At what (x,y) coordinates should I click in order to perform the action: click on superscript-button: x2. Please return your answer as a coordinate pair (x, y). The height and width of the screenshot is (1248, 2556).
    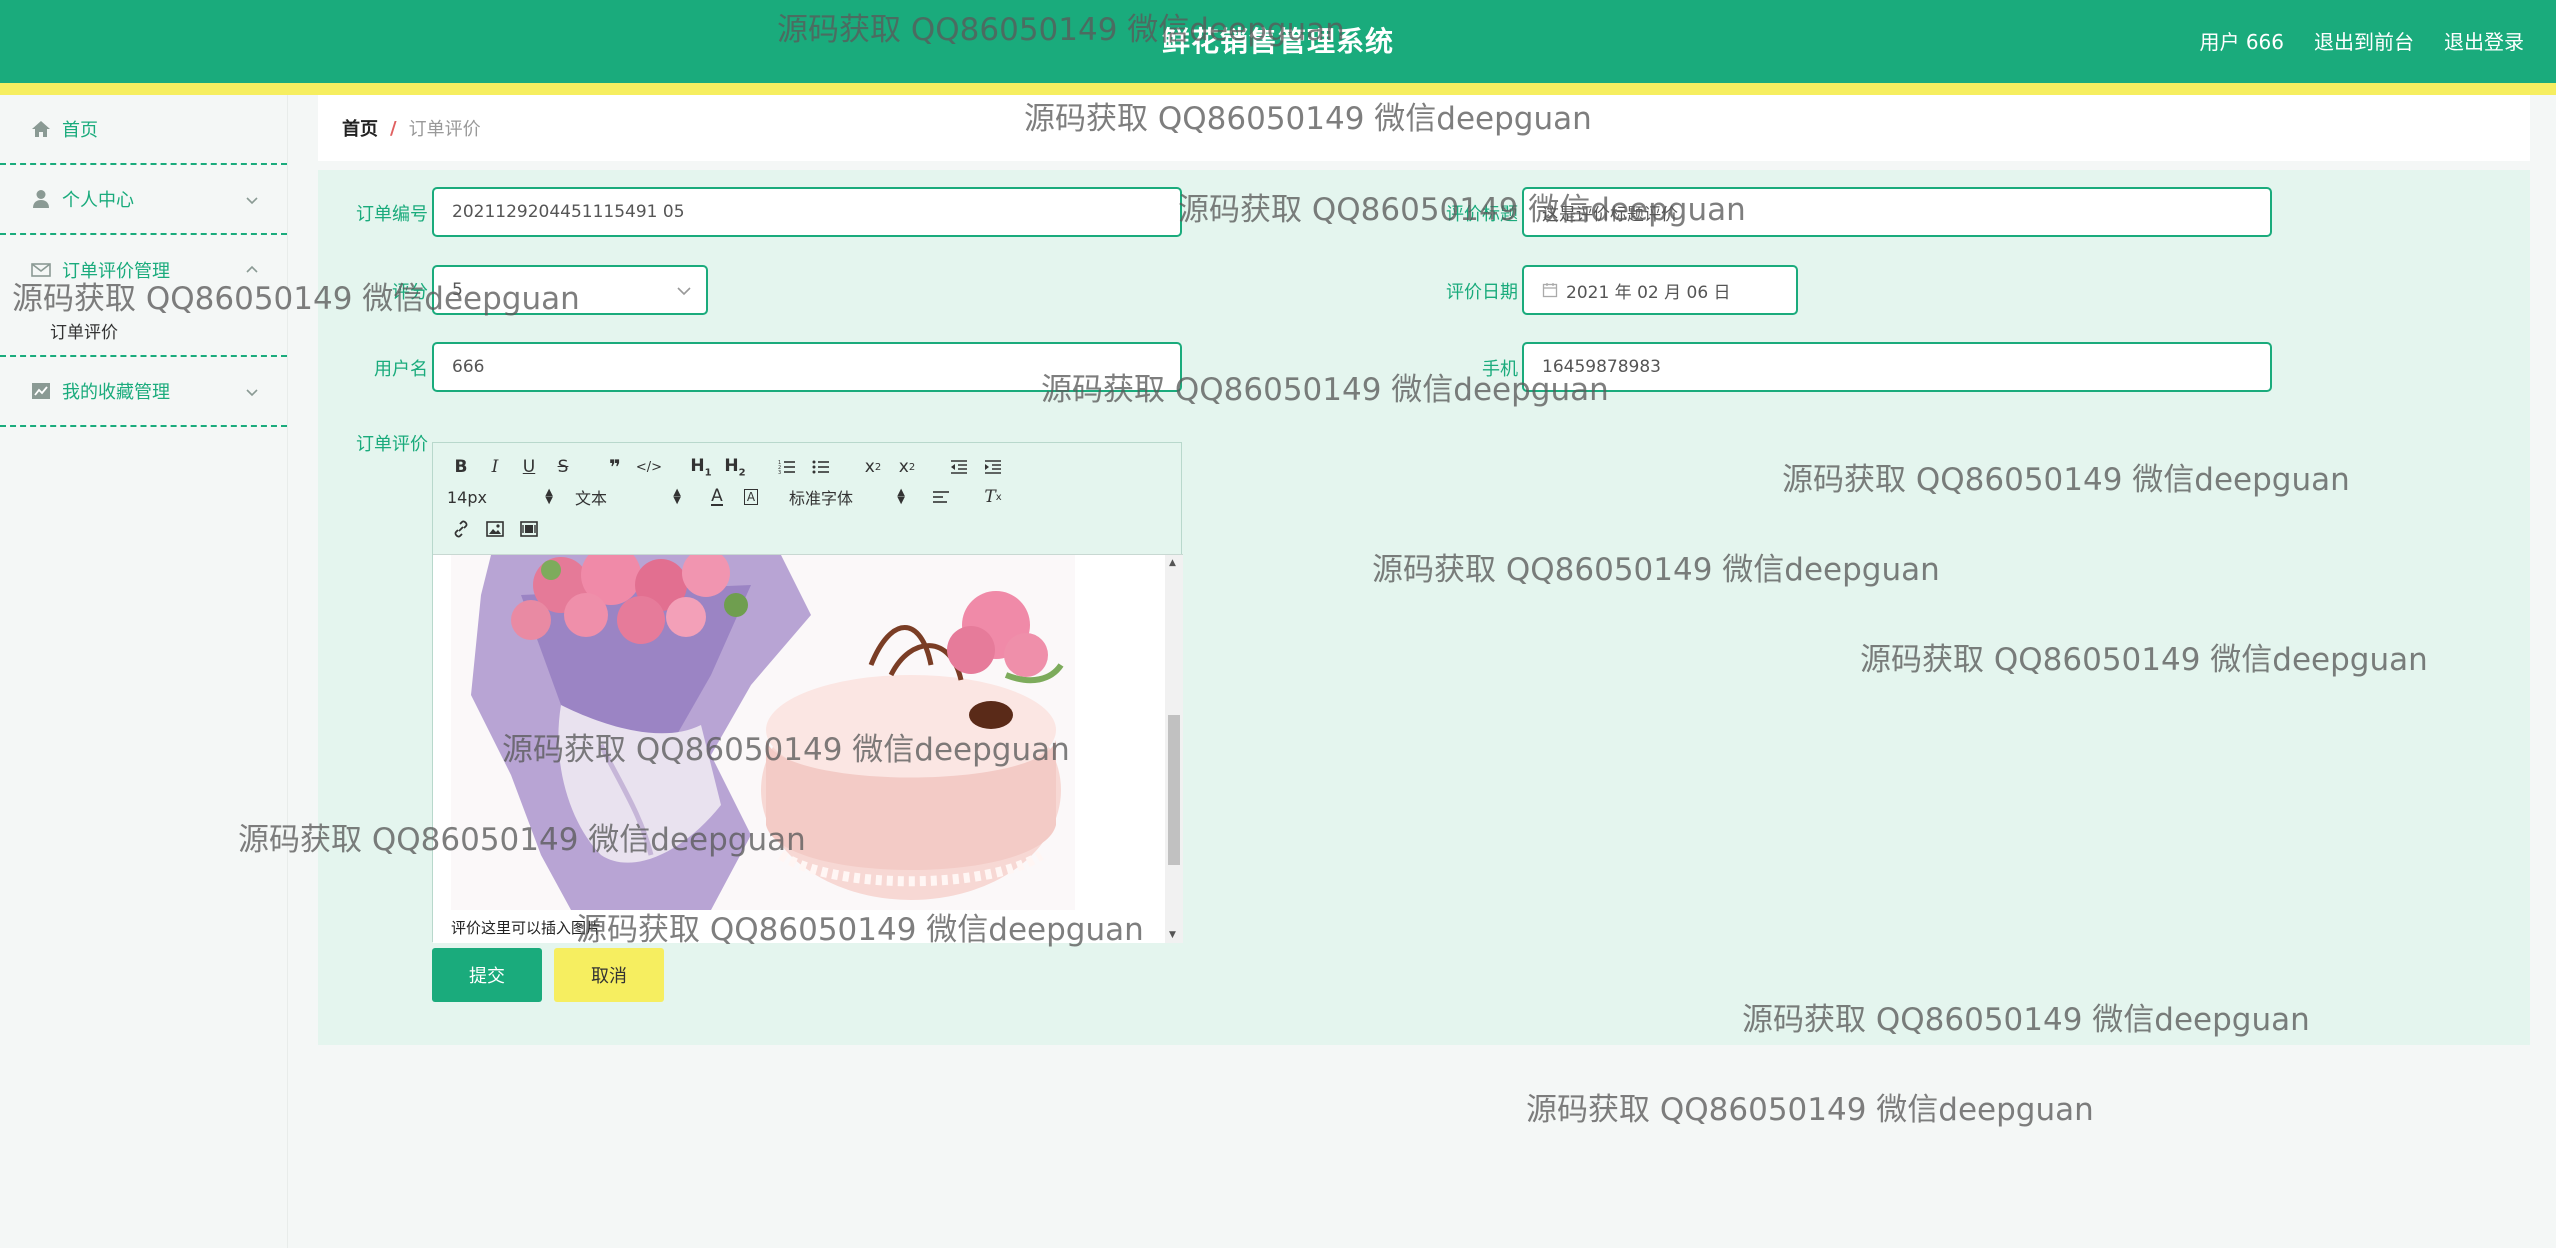
    Looking at the image, I should click on (907, 467).